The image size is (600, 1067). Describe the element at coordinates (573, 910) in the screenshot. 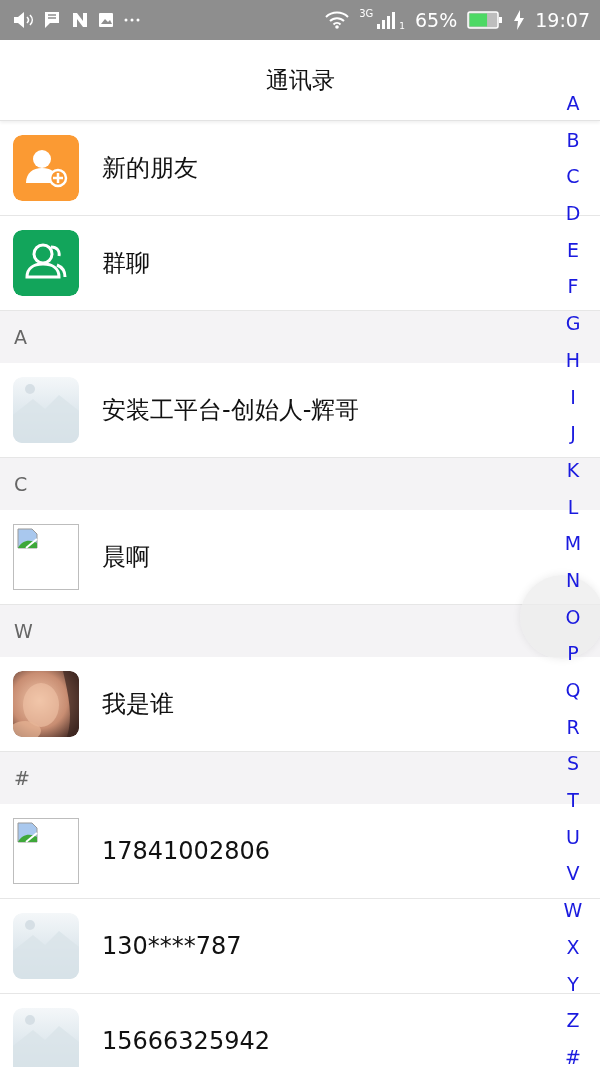

I see `index-letter: W` at that location.